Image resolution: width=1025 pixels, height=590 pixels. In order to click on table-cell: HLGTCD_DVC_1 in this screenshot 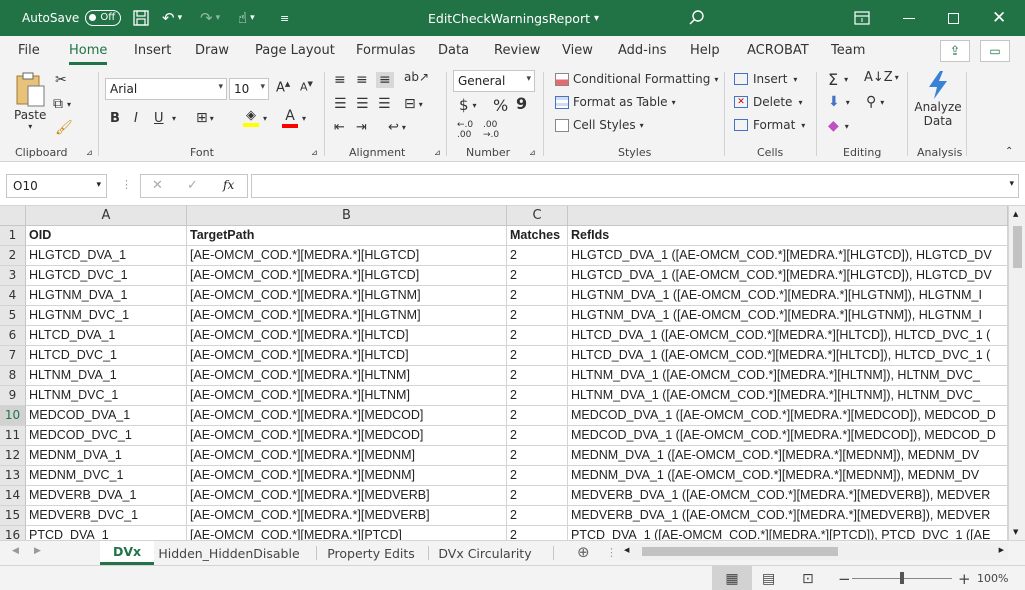, I will do `click(106, 276)`.